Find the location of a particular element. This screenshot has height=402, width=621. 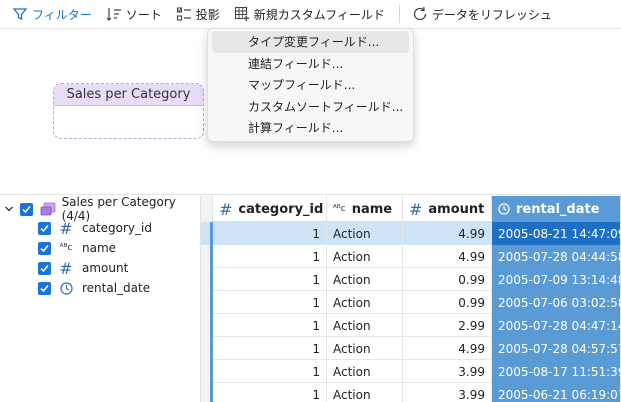

table-cell: 2005-07-06 03:02:58 is located at coordinates (556, 302).